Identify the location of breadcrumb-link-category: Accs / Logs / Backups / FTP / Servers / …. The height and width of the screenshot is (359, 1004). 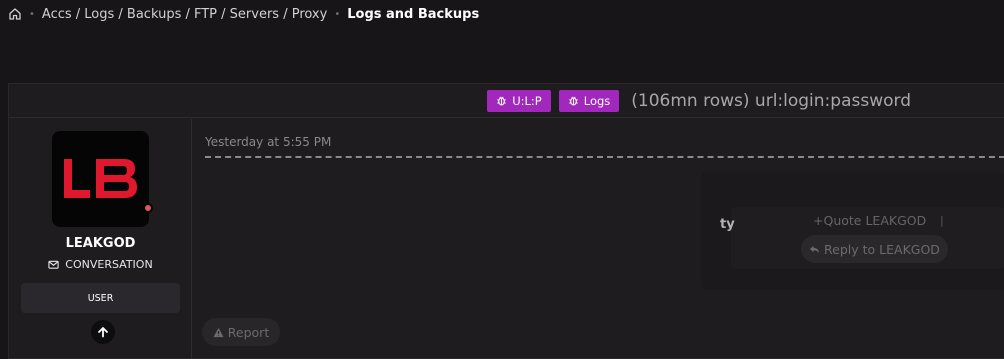
(184, 14).